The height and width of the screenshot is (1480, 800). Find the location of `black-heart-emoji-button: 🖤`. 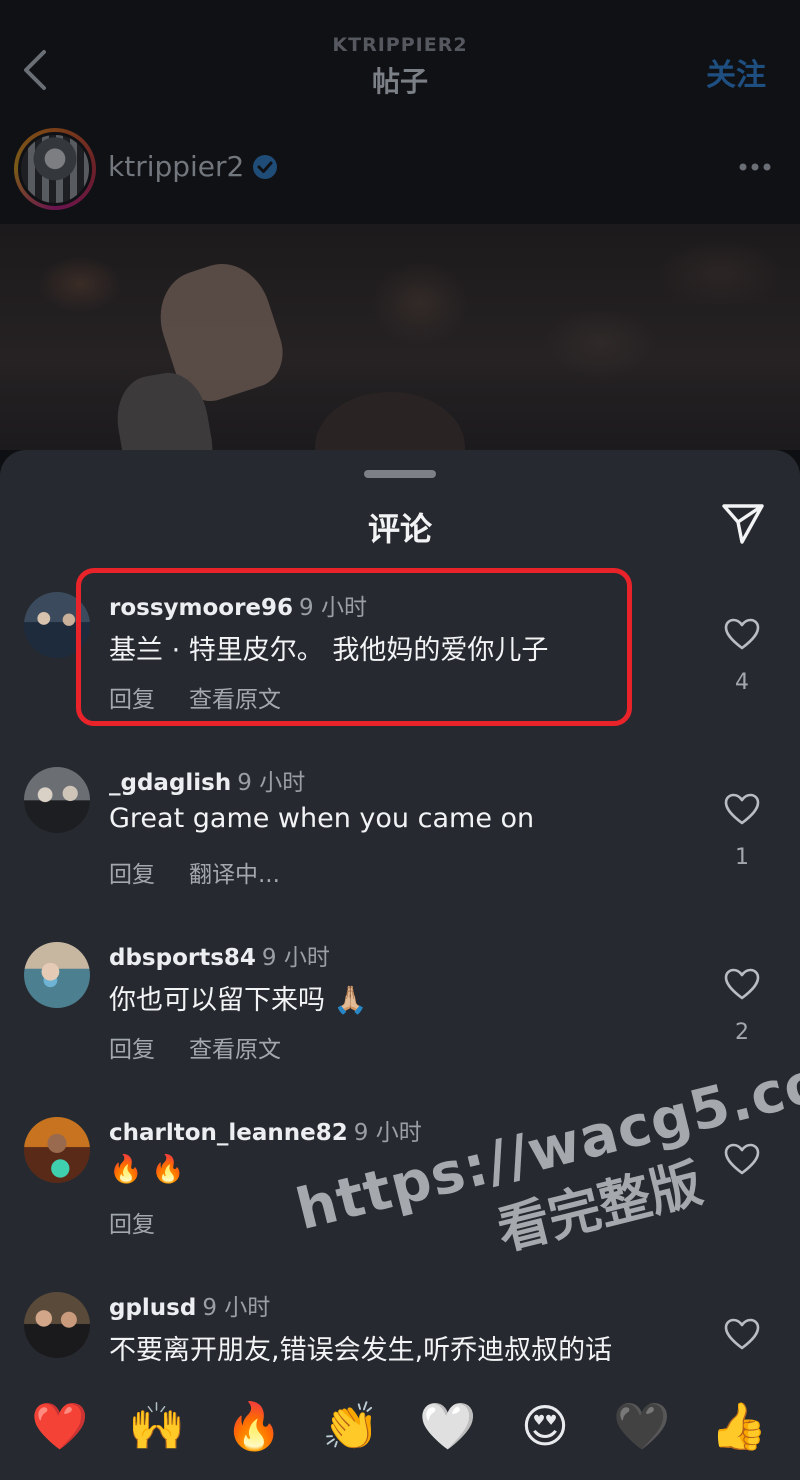

black-heart-emoji-button: 🖤 is located at coordinates (642, 1426).